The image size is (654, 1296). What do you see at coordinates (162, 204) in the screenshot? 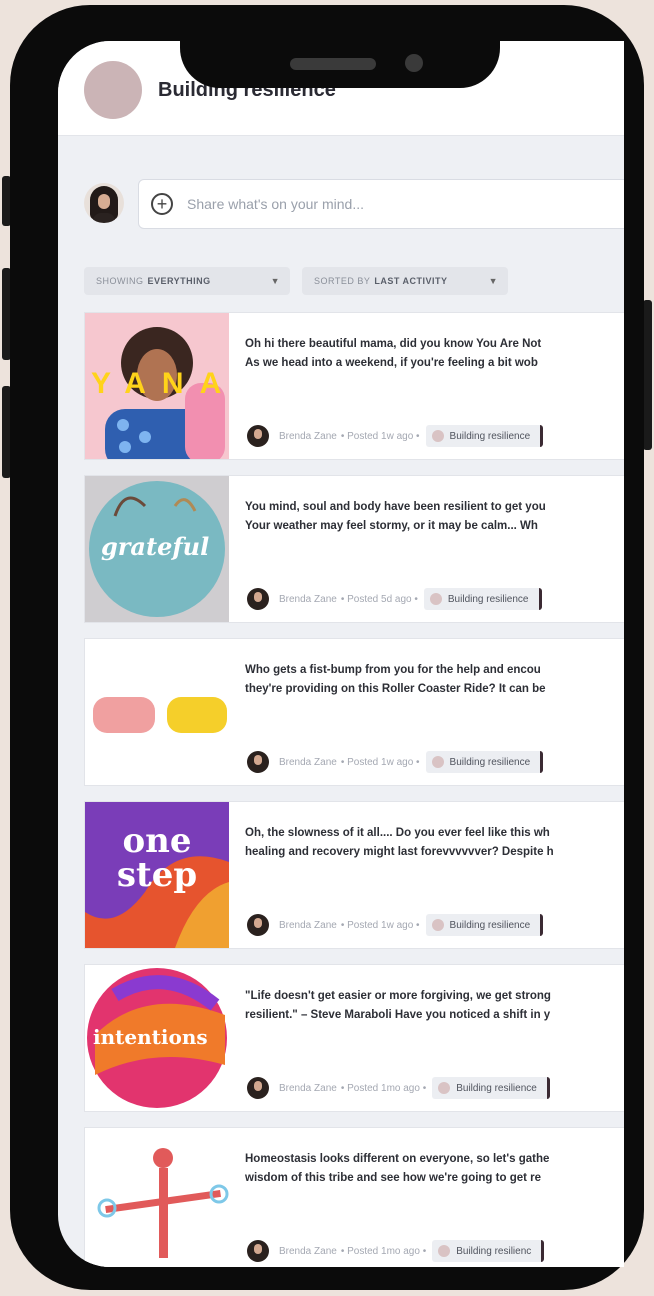
I see `plus-icon: +` at bounding box center [162, 204].